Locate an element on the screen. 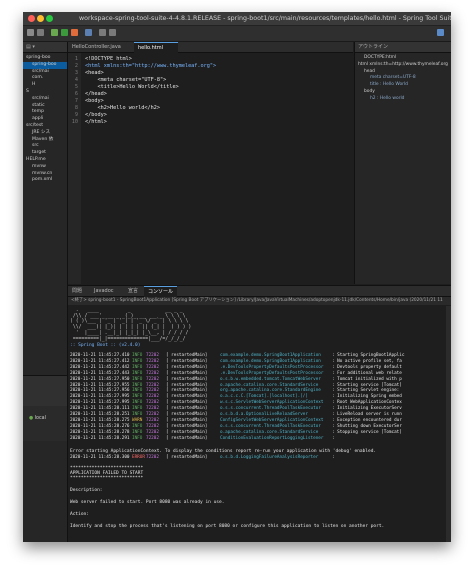 The height and width of the screenshot is (571, 474). line-number: 2 is located at coordinates (76, 66).